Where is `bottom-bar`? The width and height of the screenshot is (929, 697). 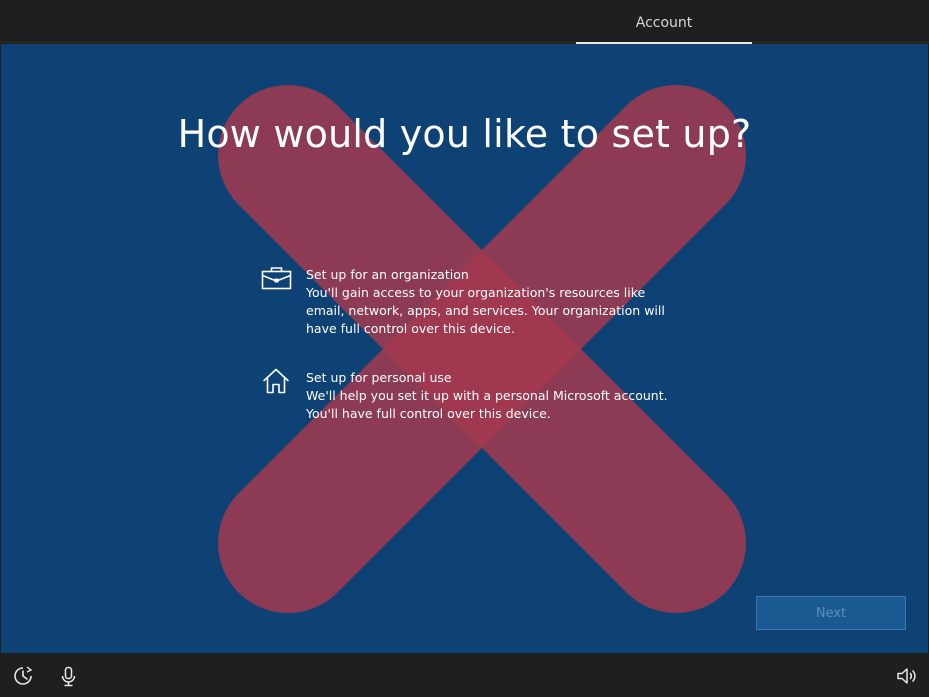 bottom-bar is located at coordinates (464, 676).